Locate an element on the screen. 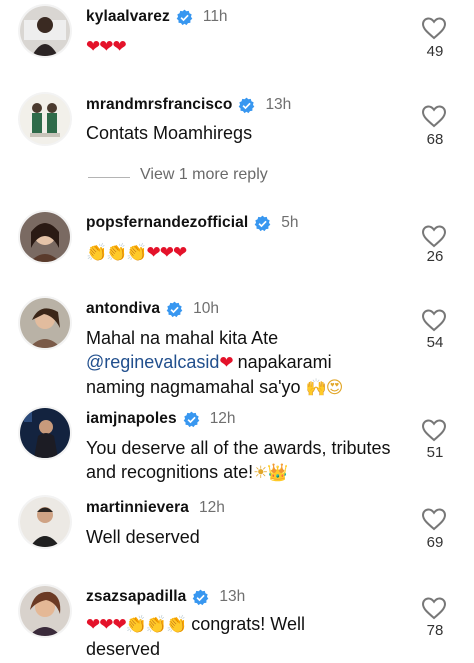 The image size is (474, 663). comment-text: Contats Moamhiregs is located at coordinates (169, 133).